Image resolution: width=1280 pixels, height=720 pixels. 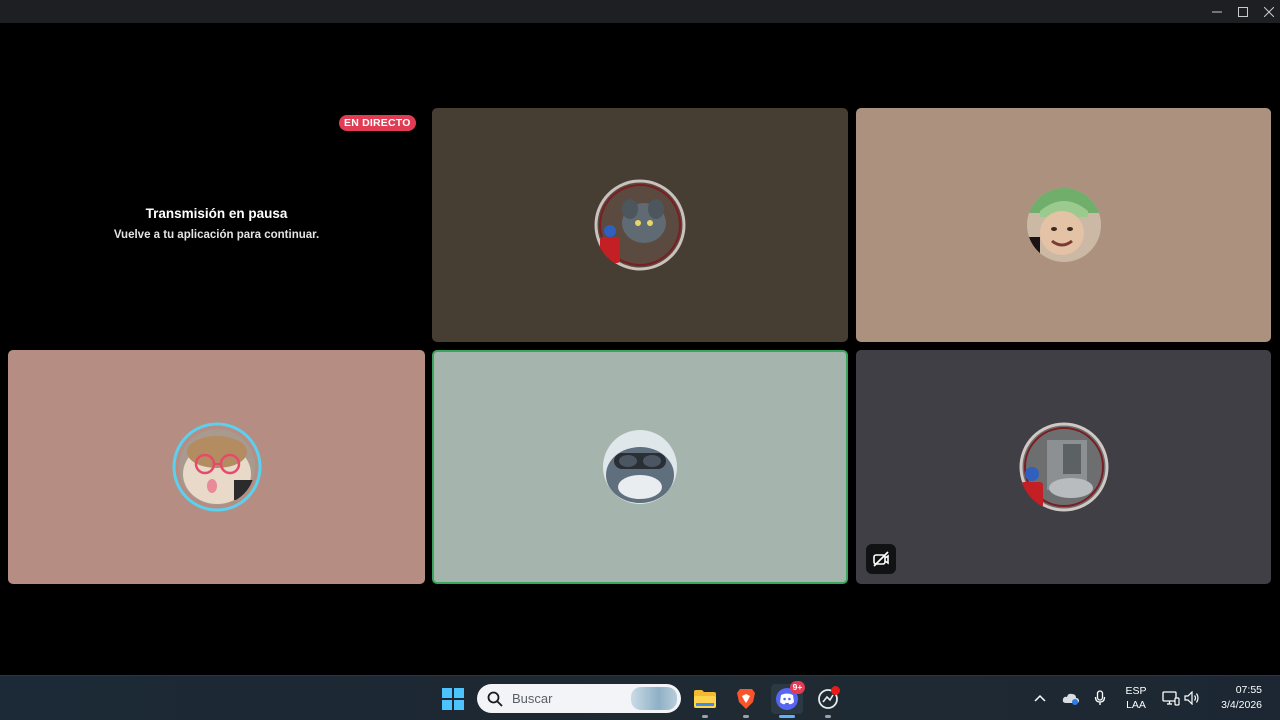 I want to click on participant-tile-speaking, so click(x=640, y=467).